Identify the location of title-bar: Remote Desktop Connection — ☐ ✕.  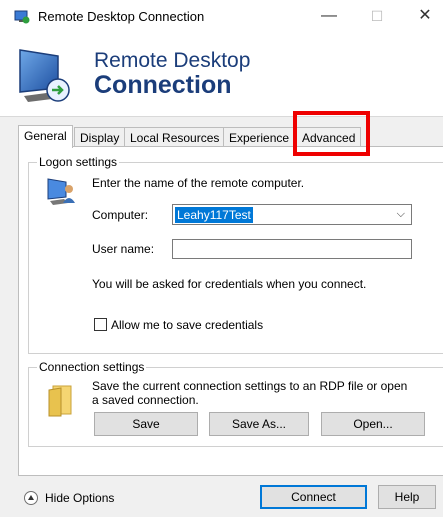
(221, 16).